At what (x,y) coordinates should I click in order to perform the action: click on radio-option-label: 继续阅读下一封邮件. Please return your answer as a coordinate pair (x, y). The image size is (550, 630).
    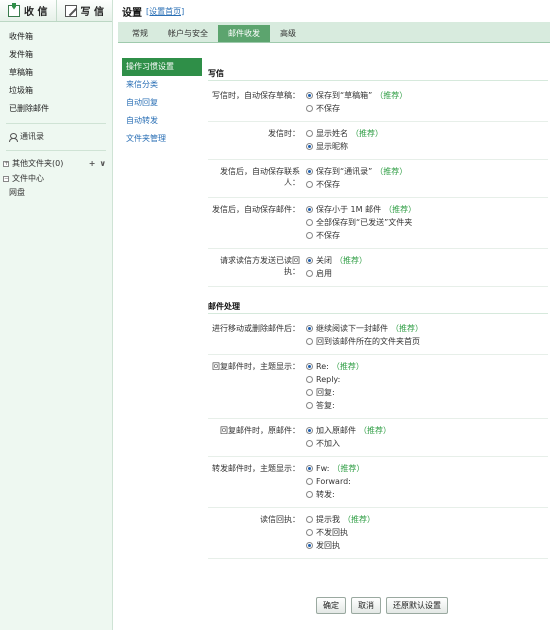
    Looking at the image, I should click on (352, 328).